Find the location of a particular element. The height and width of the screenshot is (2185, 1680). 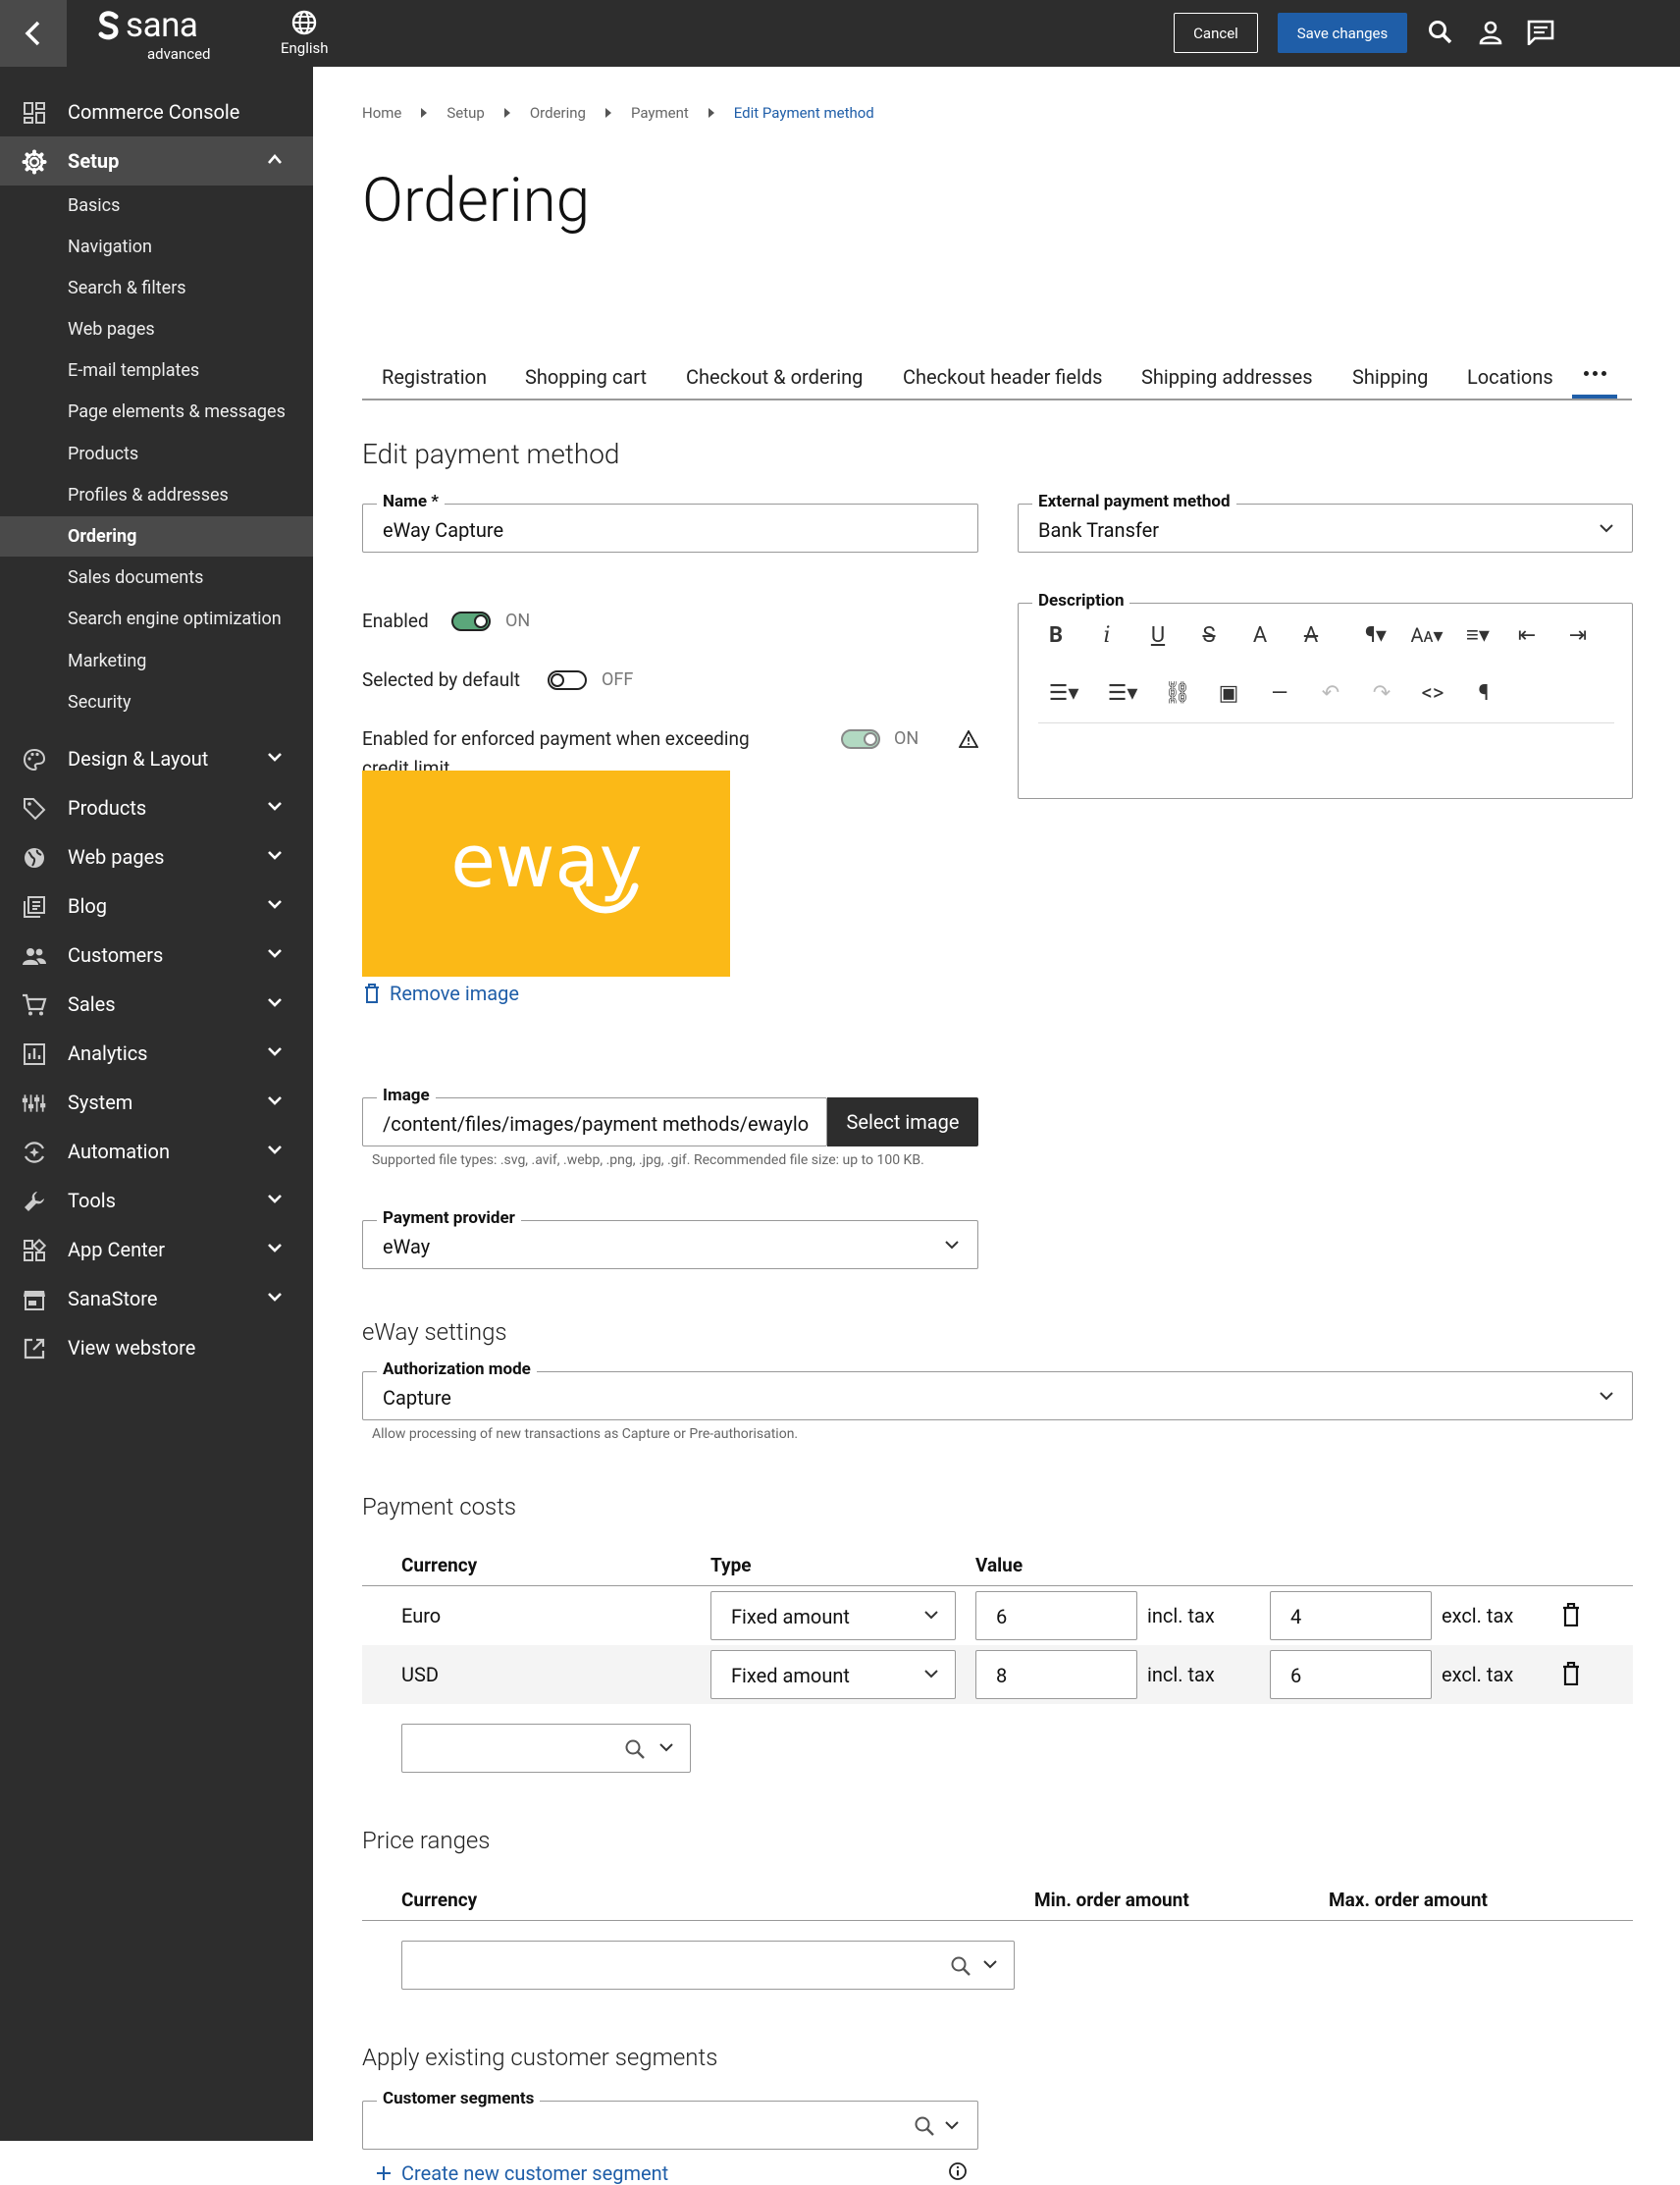

sidebar-subitem-search-filters: Search & filters is located at coordinates (156, 288).